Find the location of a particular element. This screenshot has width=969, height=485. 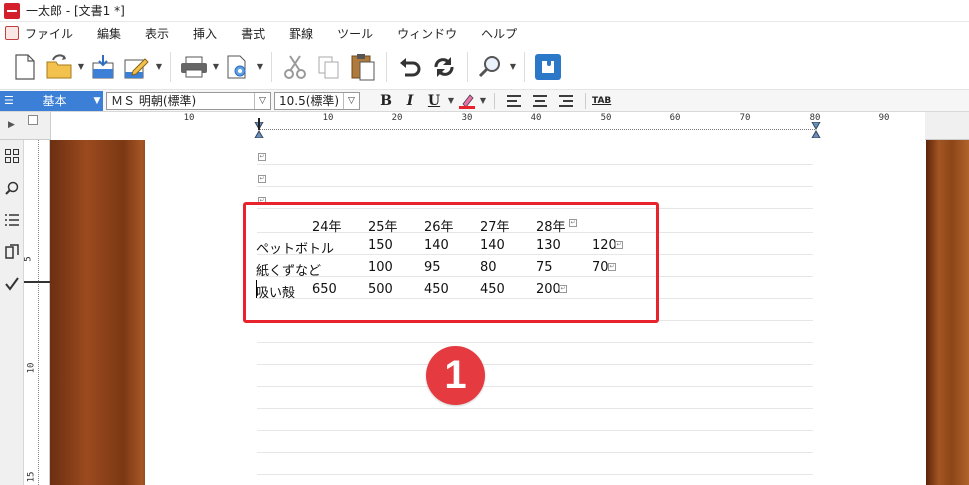

edit-icon is located at coordinates (137, 67).